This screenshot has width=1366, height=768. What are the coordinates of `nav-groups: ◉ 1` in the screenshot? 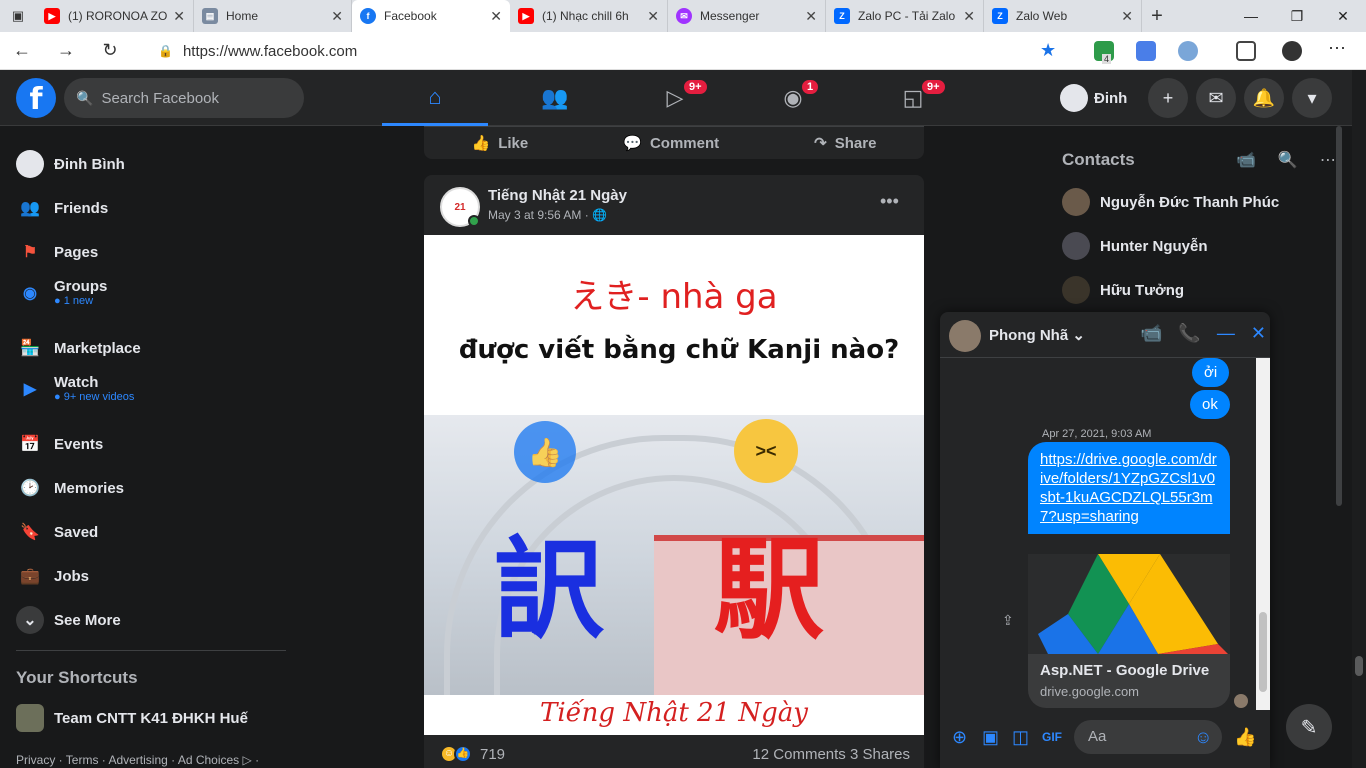 It's located at (793, 98).